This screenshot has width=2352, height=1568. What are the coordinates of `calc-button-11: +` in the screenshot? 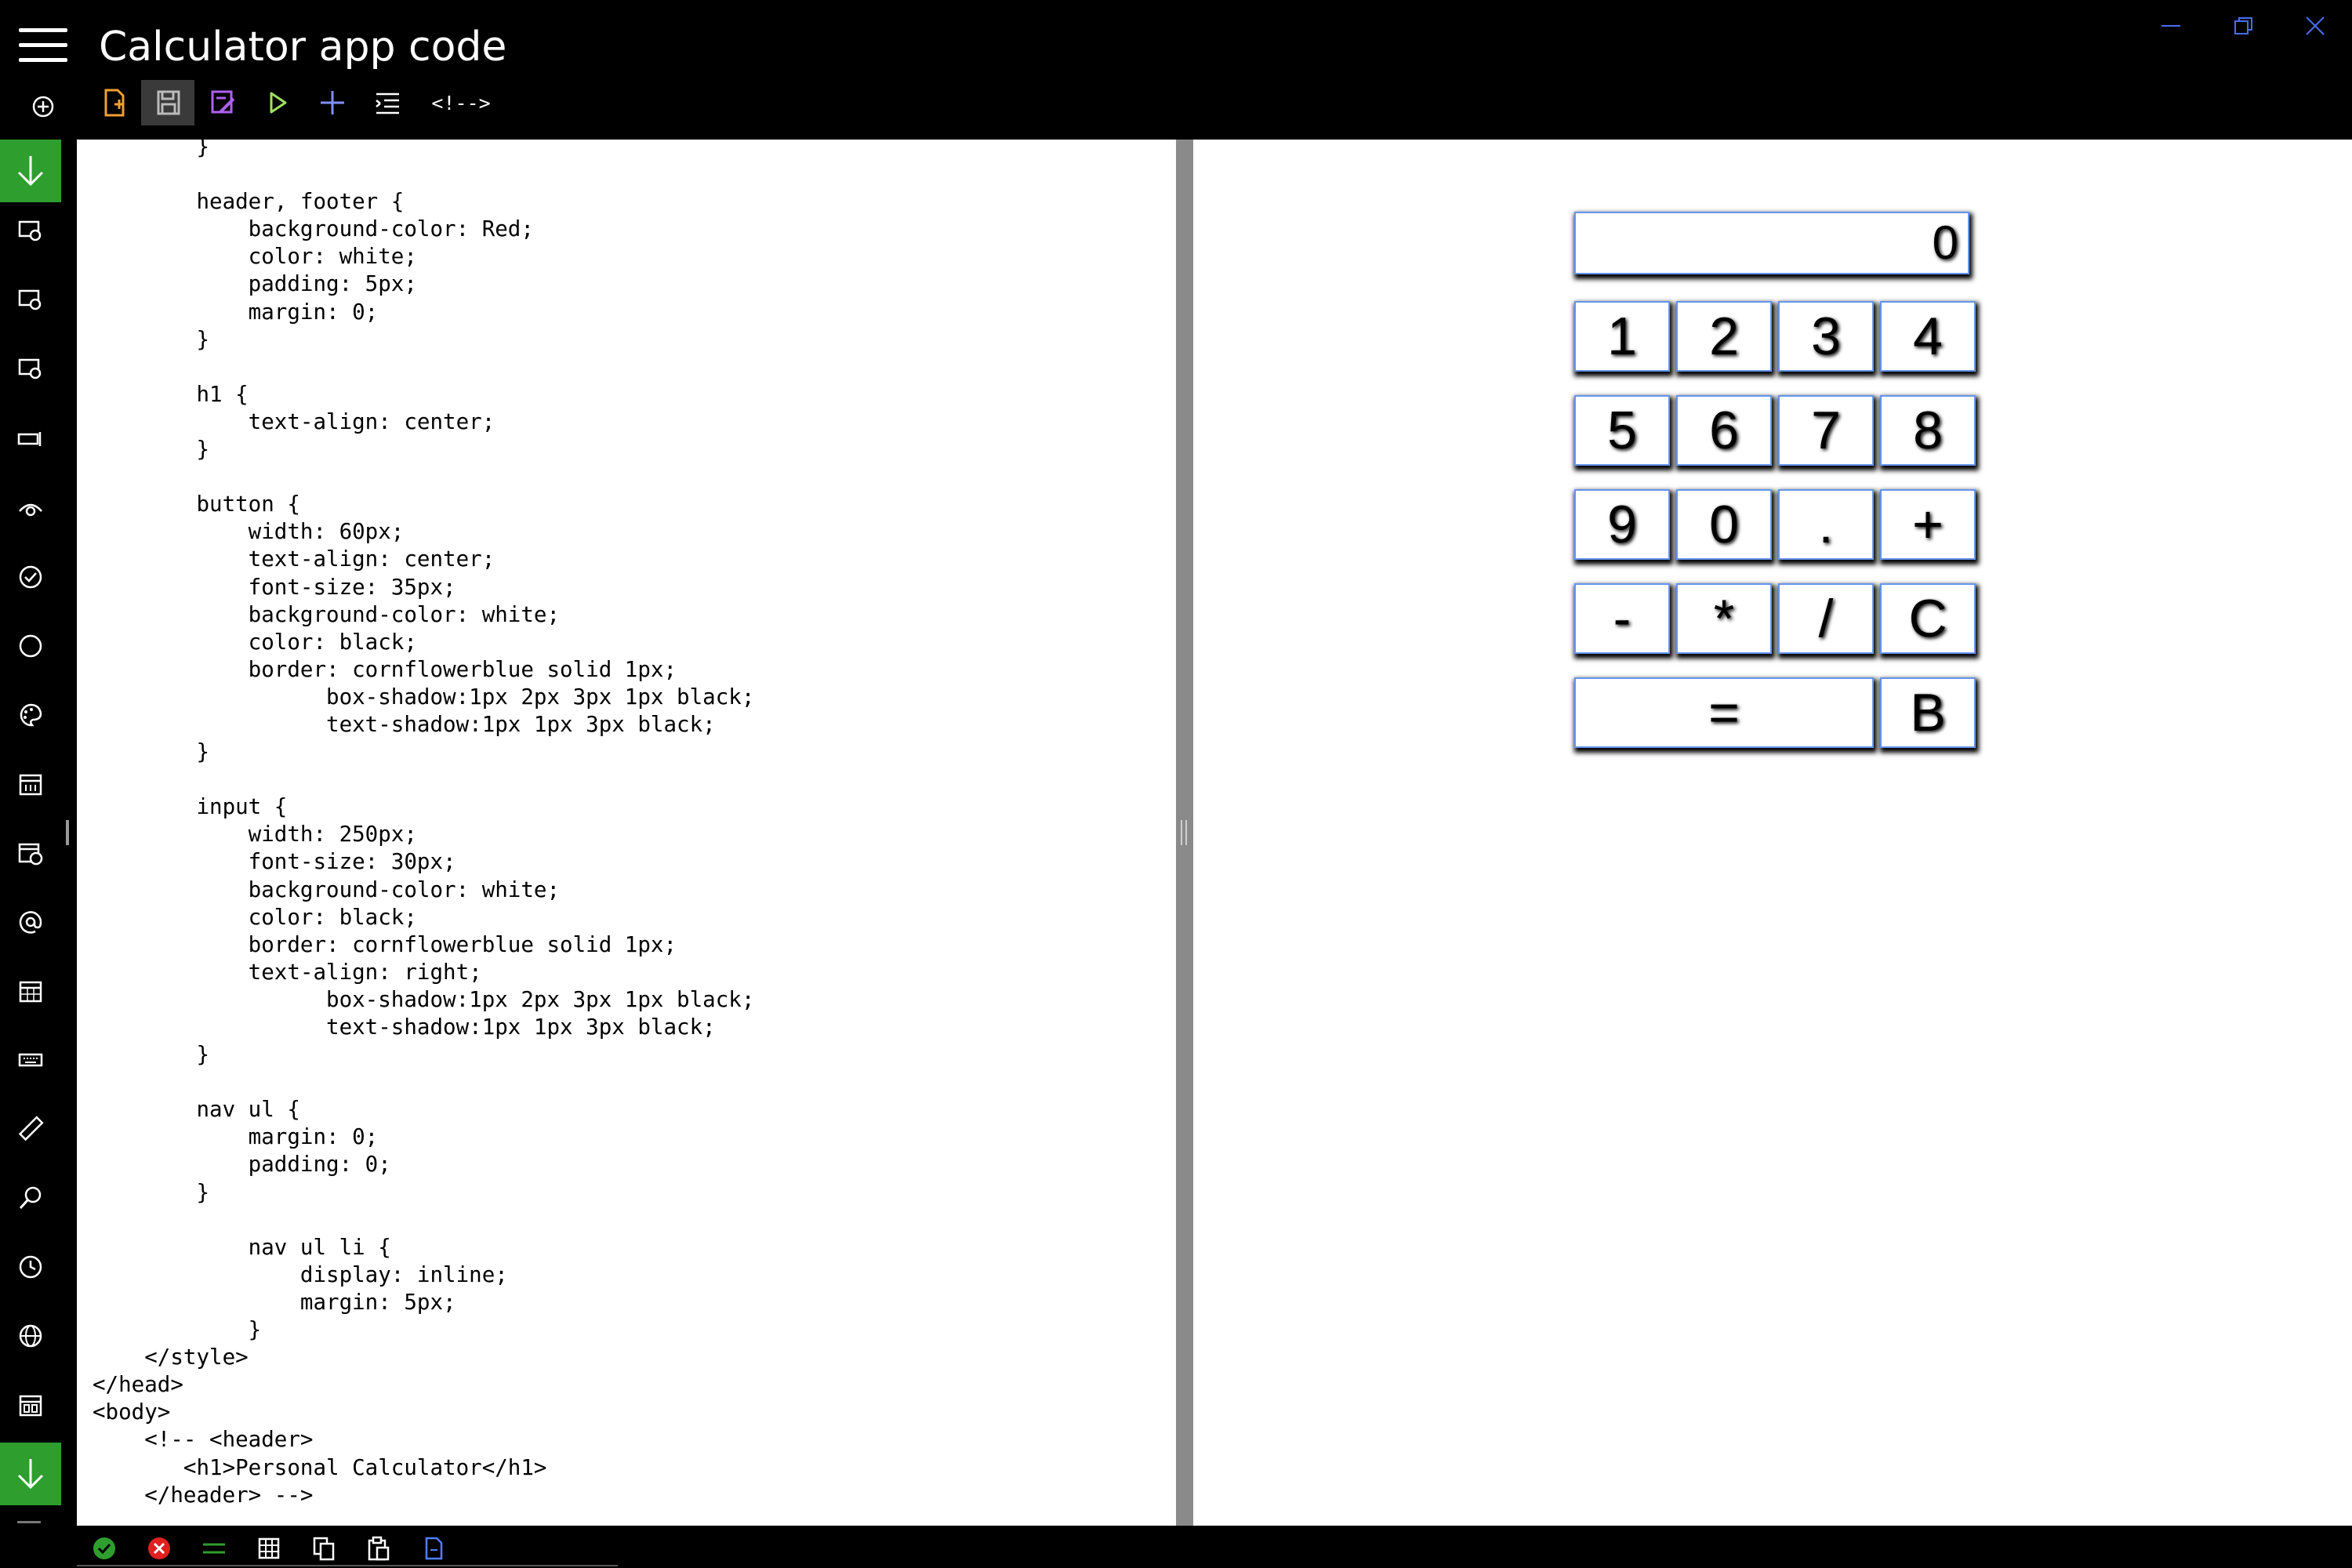 It's located at (1928, 524).